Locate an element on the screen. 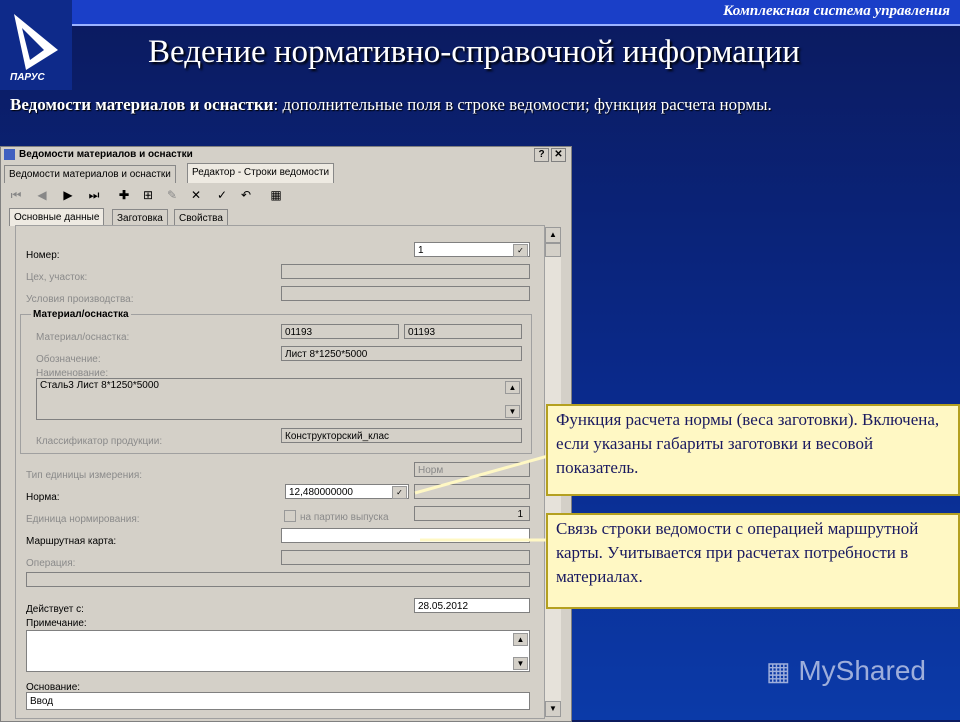 Image resolution: width=960 pixels, height=722 pixels. watermark: ▦ MyShared is located at coordinates (846, 671).